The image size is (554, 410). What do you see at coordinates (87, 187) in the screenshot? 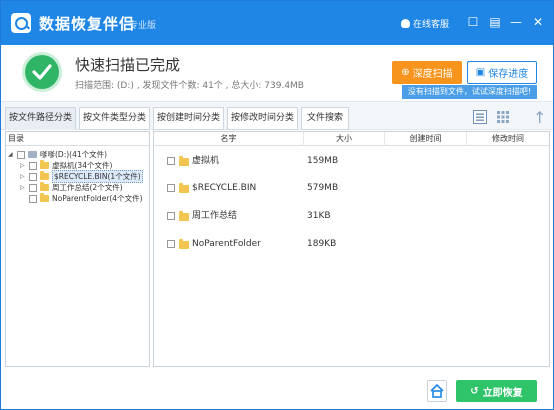
I see `tree-item-label: 周工作总结(2个文件)` at bounding box center [87, 187].